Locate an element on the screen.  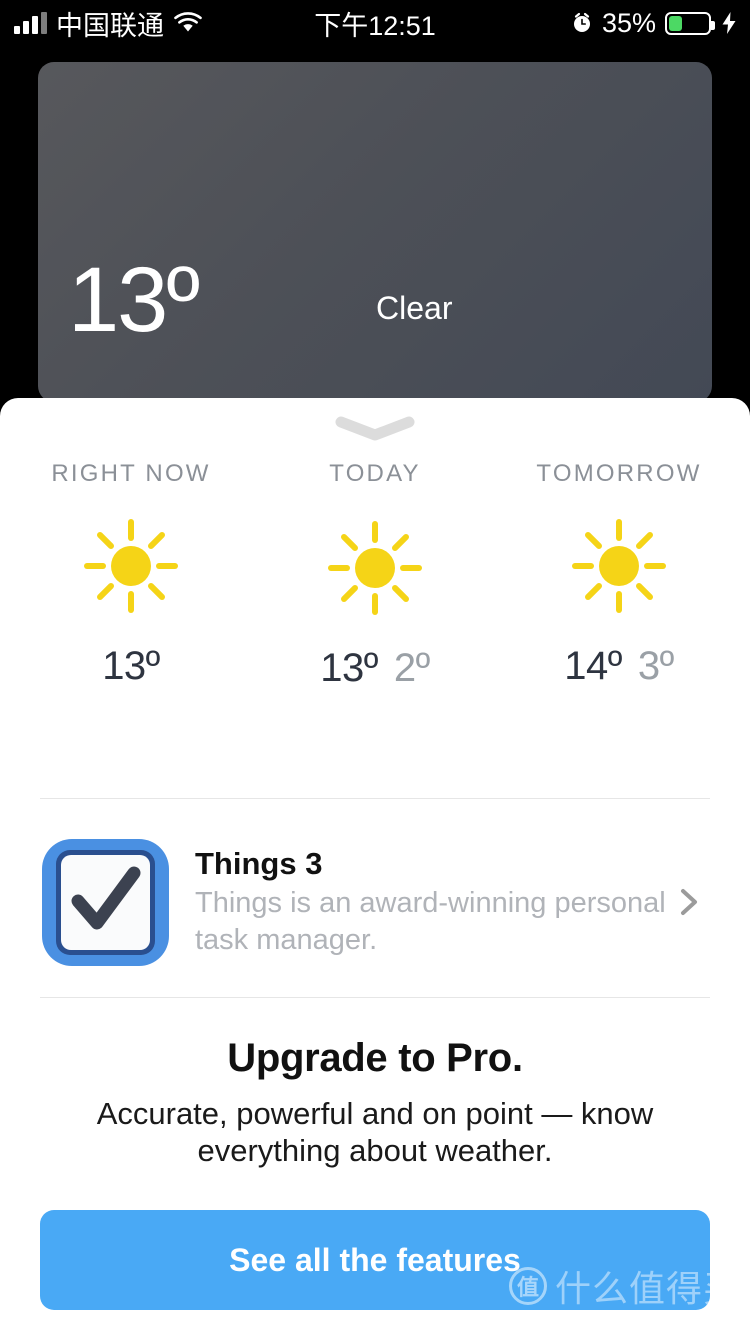
forecast-temps: 13º is located at coordinates (131, 666).